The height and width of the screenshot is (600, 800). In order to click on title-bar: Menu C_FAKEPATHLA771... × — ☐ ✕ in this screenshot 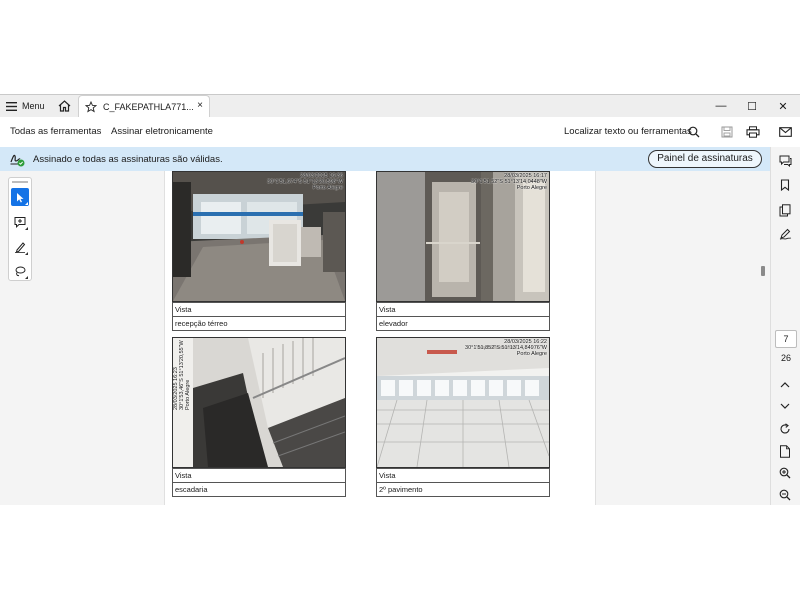, I will do `click(400, 106)`.